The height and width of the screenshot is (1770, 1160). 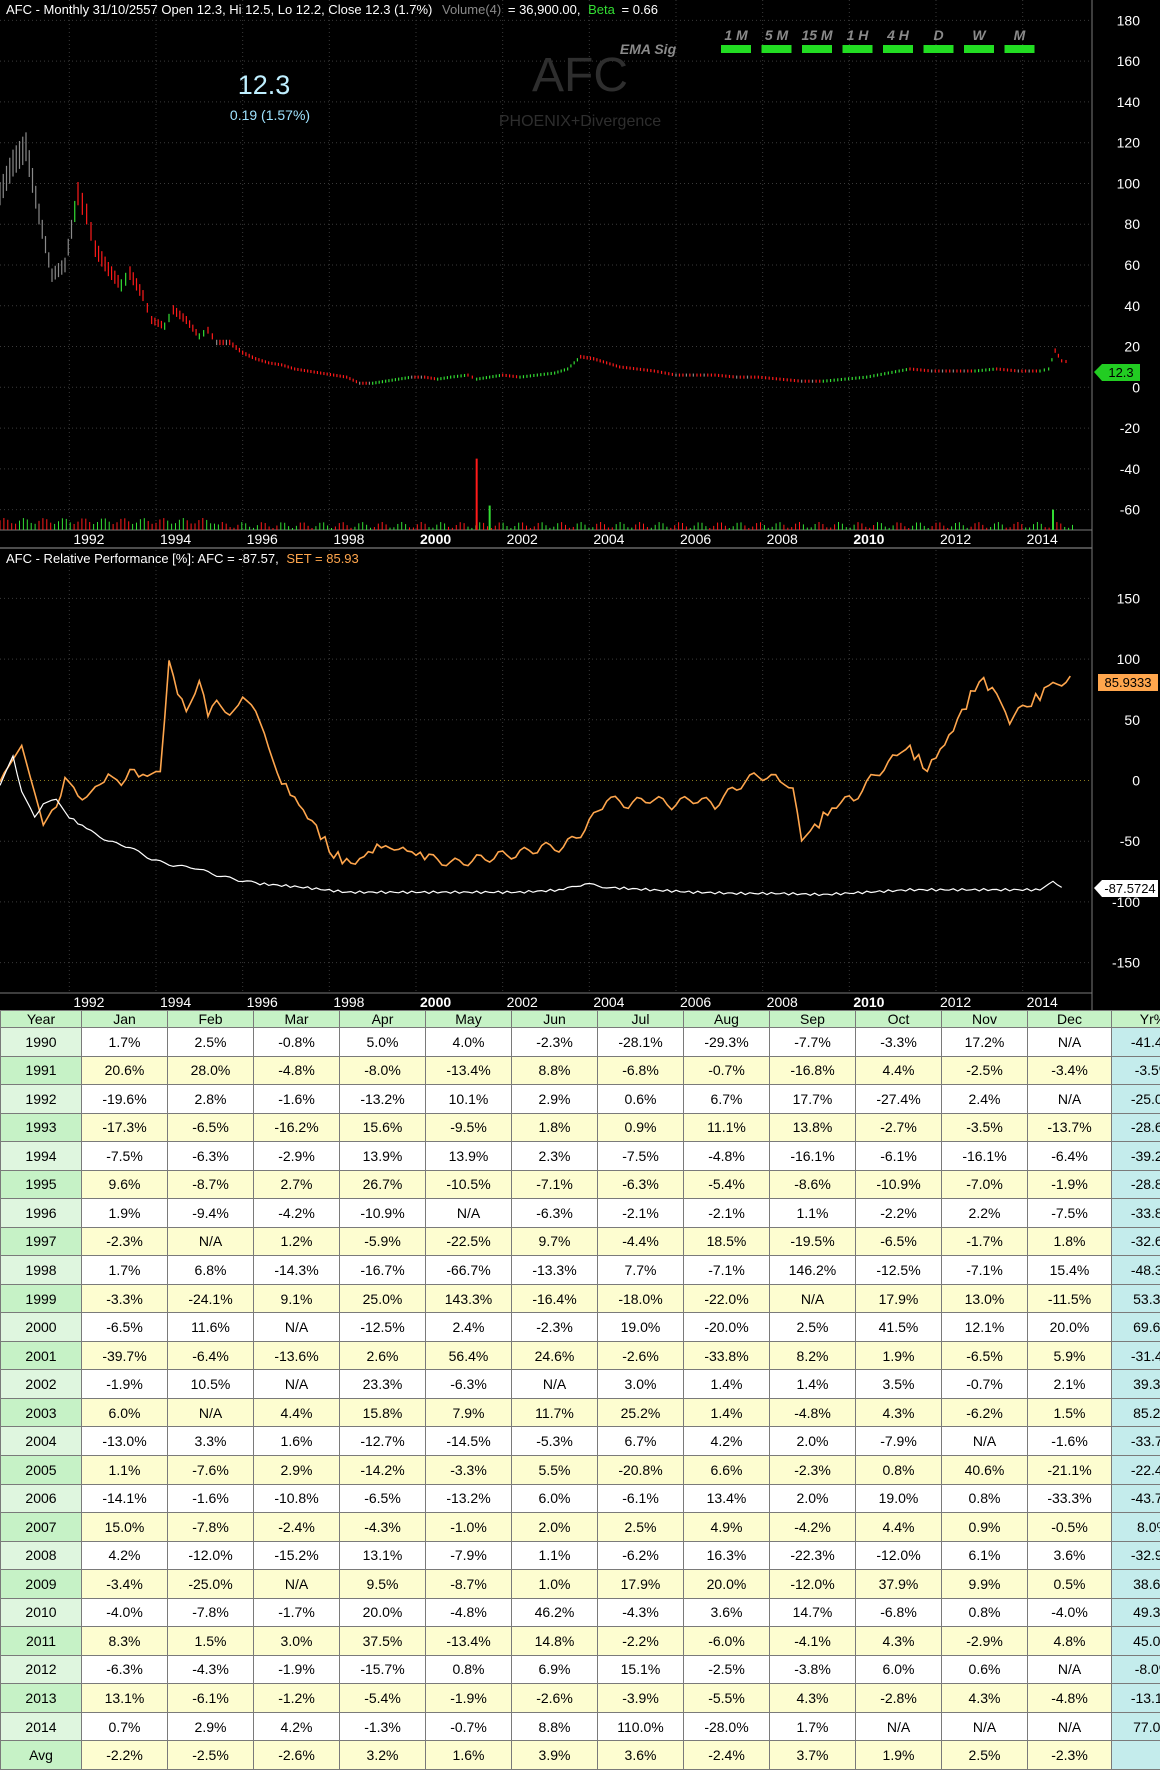 What do you see at coordinates (296, 1698) in the screenshot?
I see `table-cell: -1.2%` at bounding box center [296, 1698].